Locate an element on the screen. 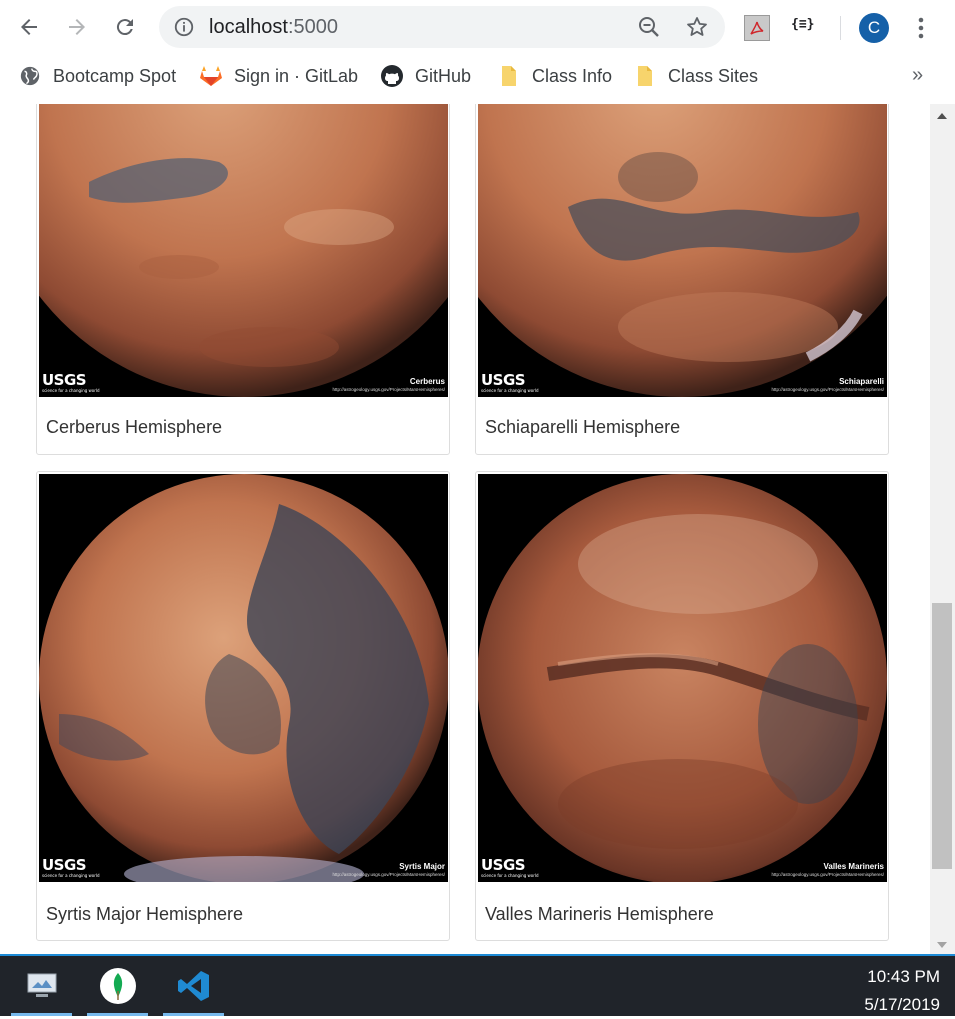  bookmark-folder-class-info: Class Info is located at coordinates (554, 76).